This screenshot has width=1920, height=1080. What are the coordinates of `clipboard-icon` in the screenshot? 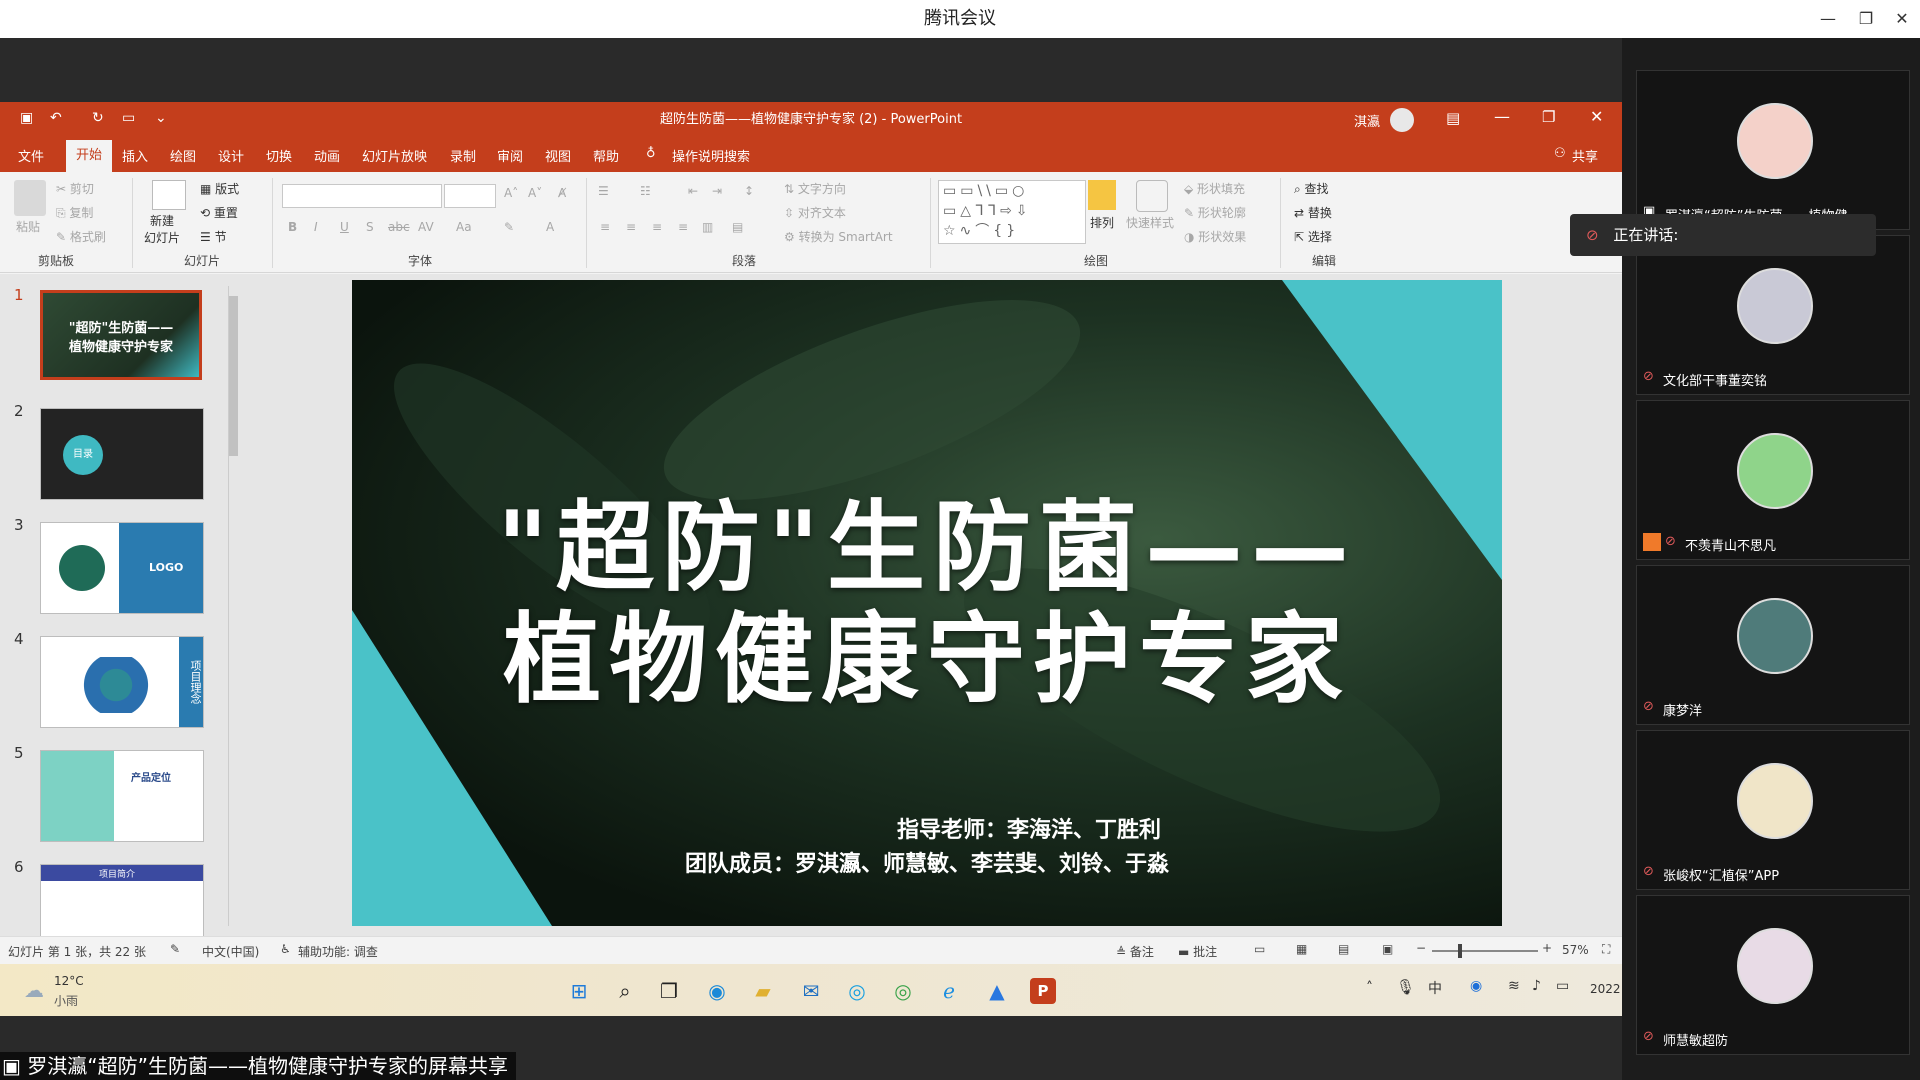 It's located at (30, 198).